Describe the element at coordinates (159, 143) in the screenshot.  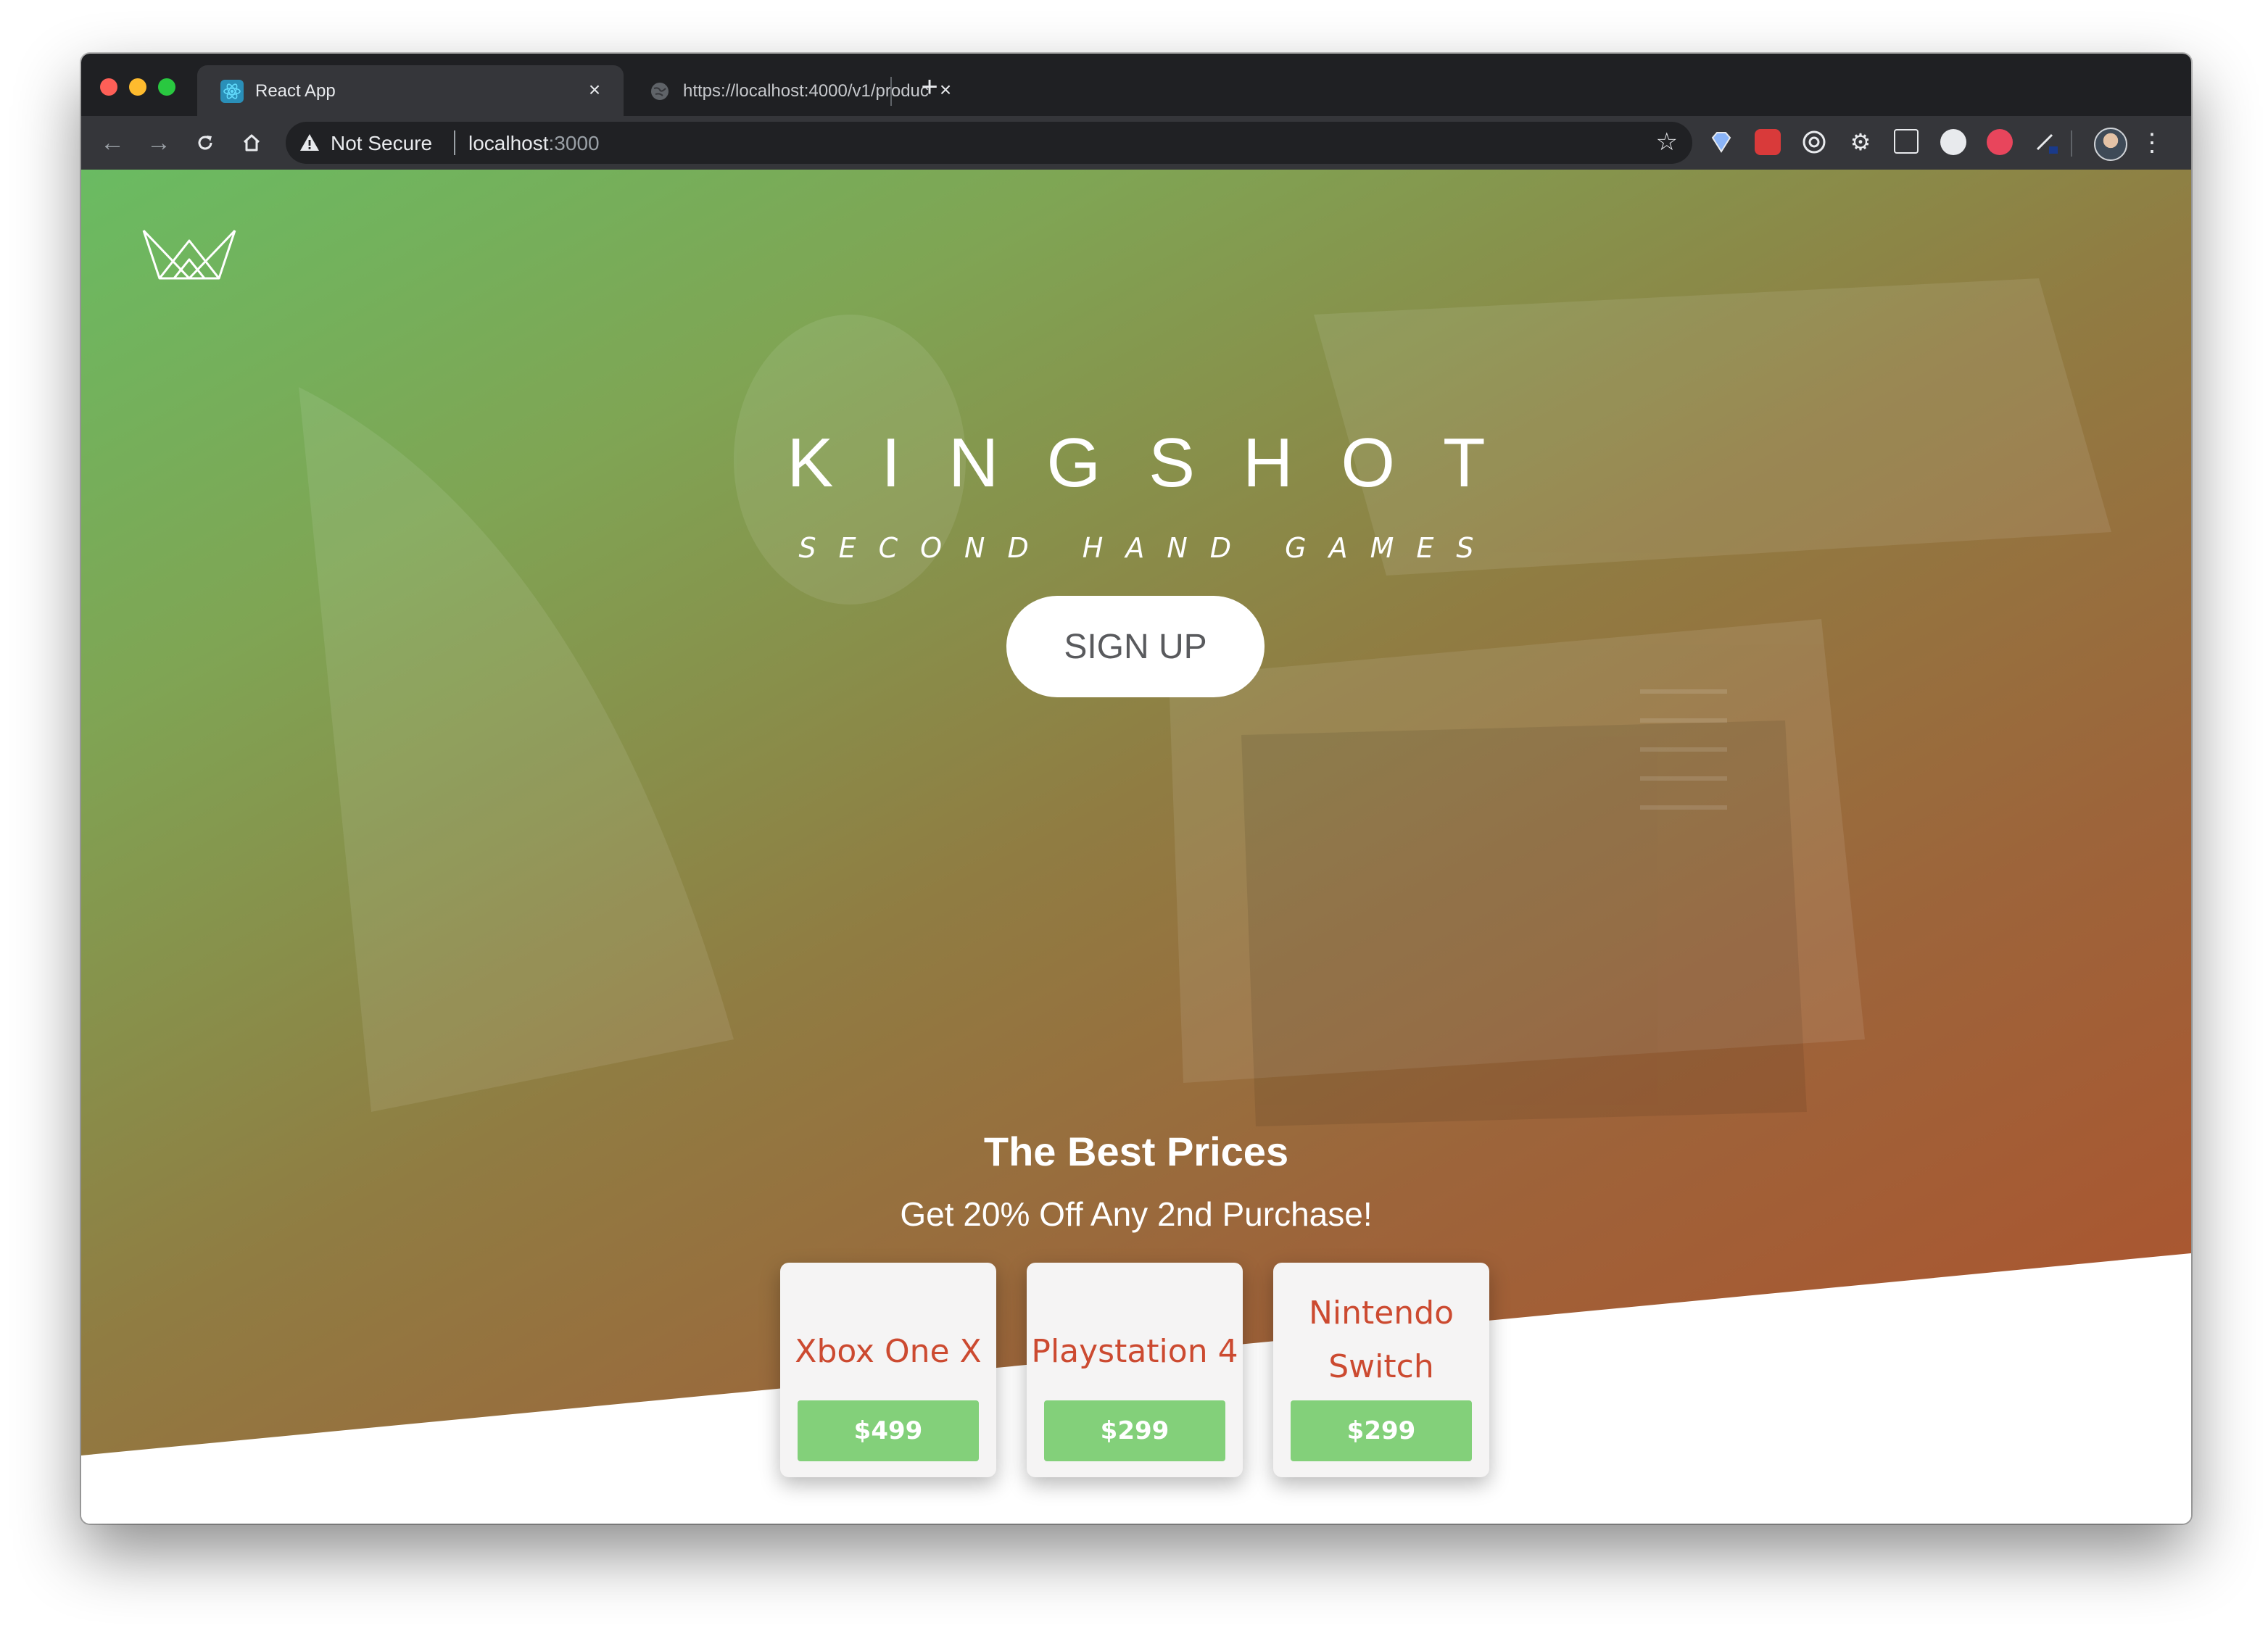
I see `forward-arrow-icon: →` at that location.